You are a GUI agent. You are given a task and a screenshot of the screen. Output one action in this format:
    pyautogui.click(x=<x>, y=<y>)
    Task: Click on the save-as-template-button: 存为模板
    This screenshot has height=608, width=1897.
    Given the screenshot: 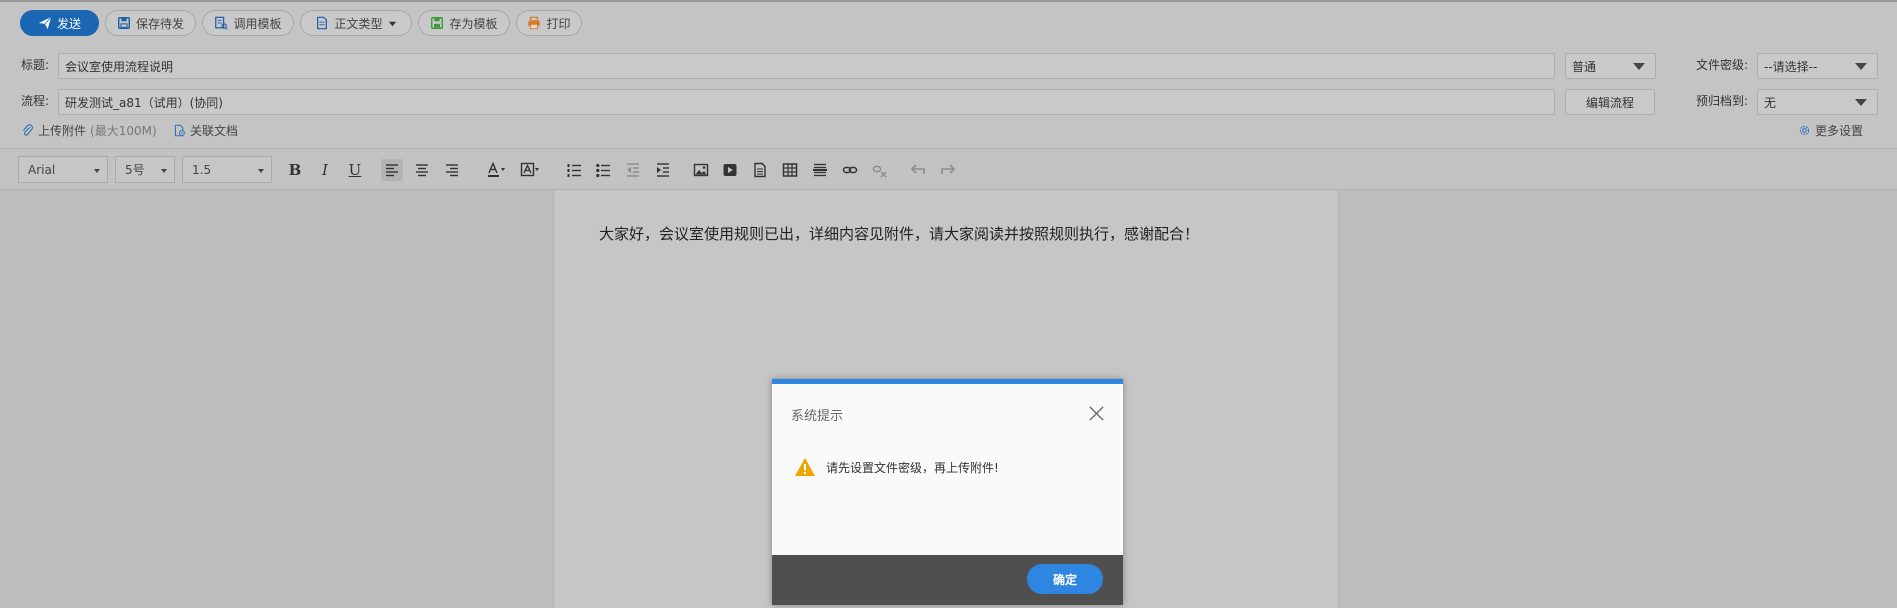 What is the action you would take?
    pyautogui.click(x=464, y=23)
    